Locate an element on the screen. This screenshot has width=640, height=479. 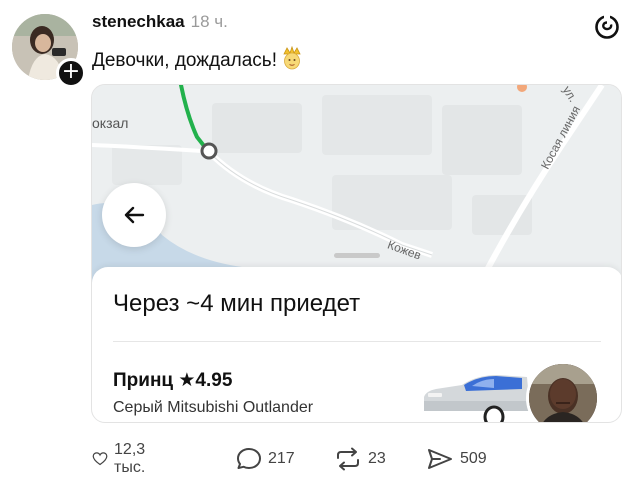
author-avatar-wrap: + is located at coordinates (49, 51).